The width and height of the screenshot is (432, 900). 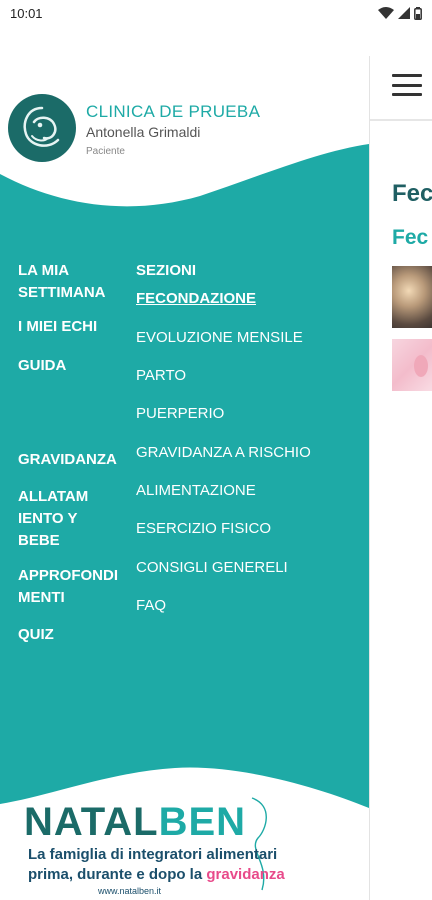 I want to click on user-role: Paciente, so click(x=105, y=151).